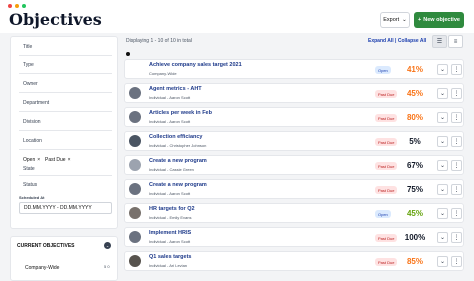 This screenshot has height=281, width=474. What do you see at coordinates (30, 84) in the screenshot?
I see `filter-owner: Owner` at bounding box center [30, 84].